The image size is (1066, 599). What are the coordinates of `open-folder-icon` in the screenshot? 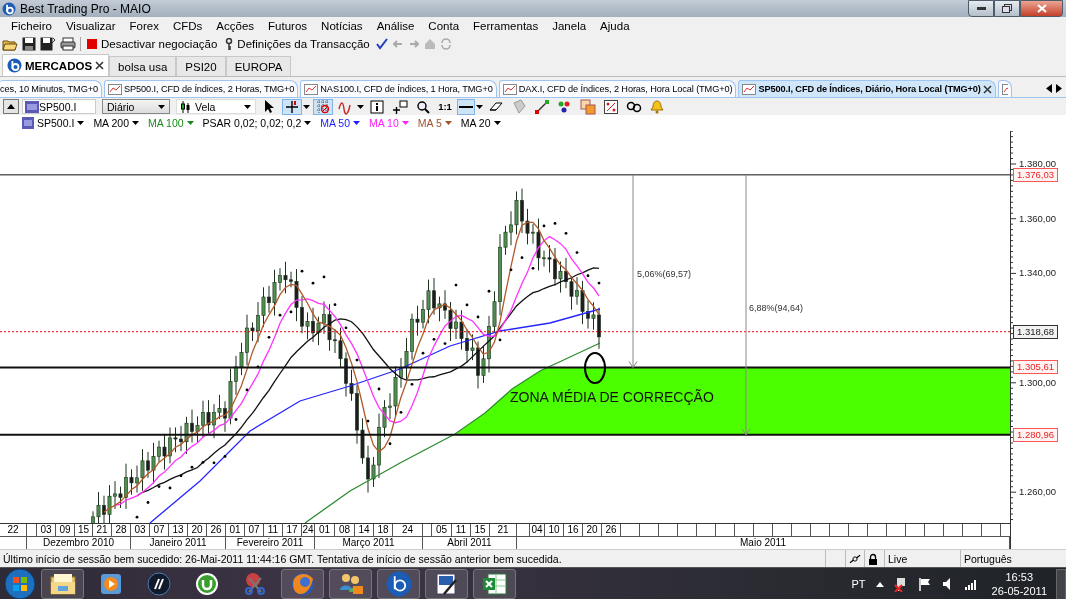 It's located at (10, 44).